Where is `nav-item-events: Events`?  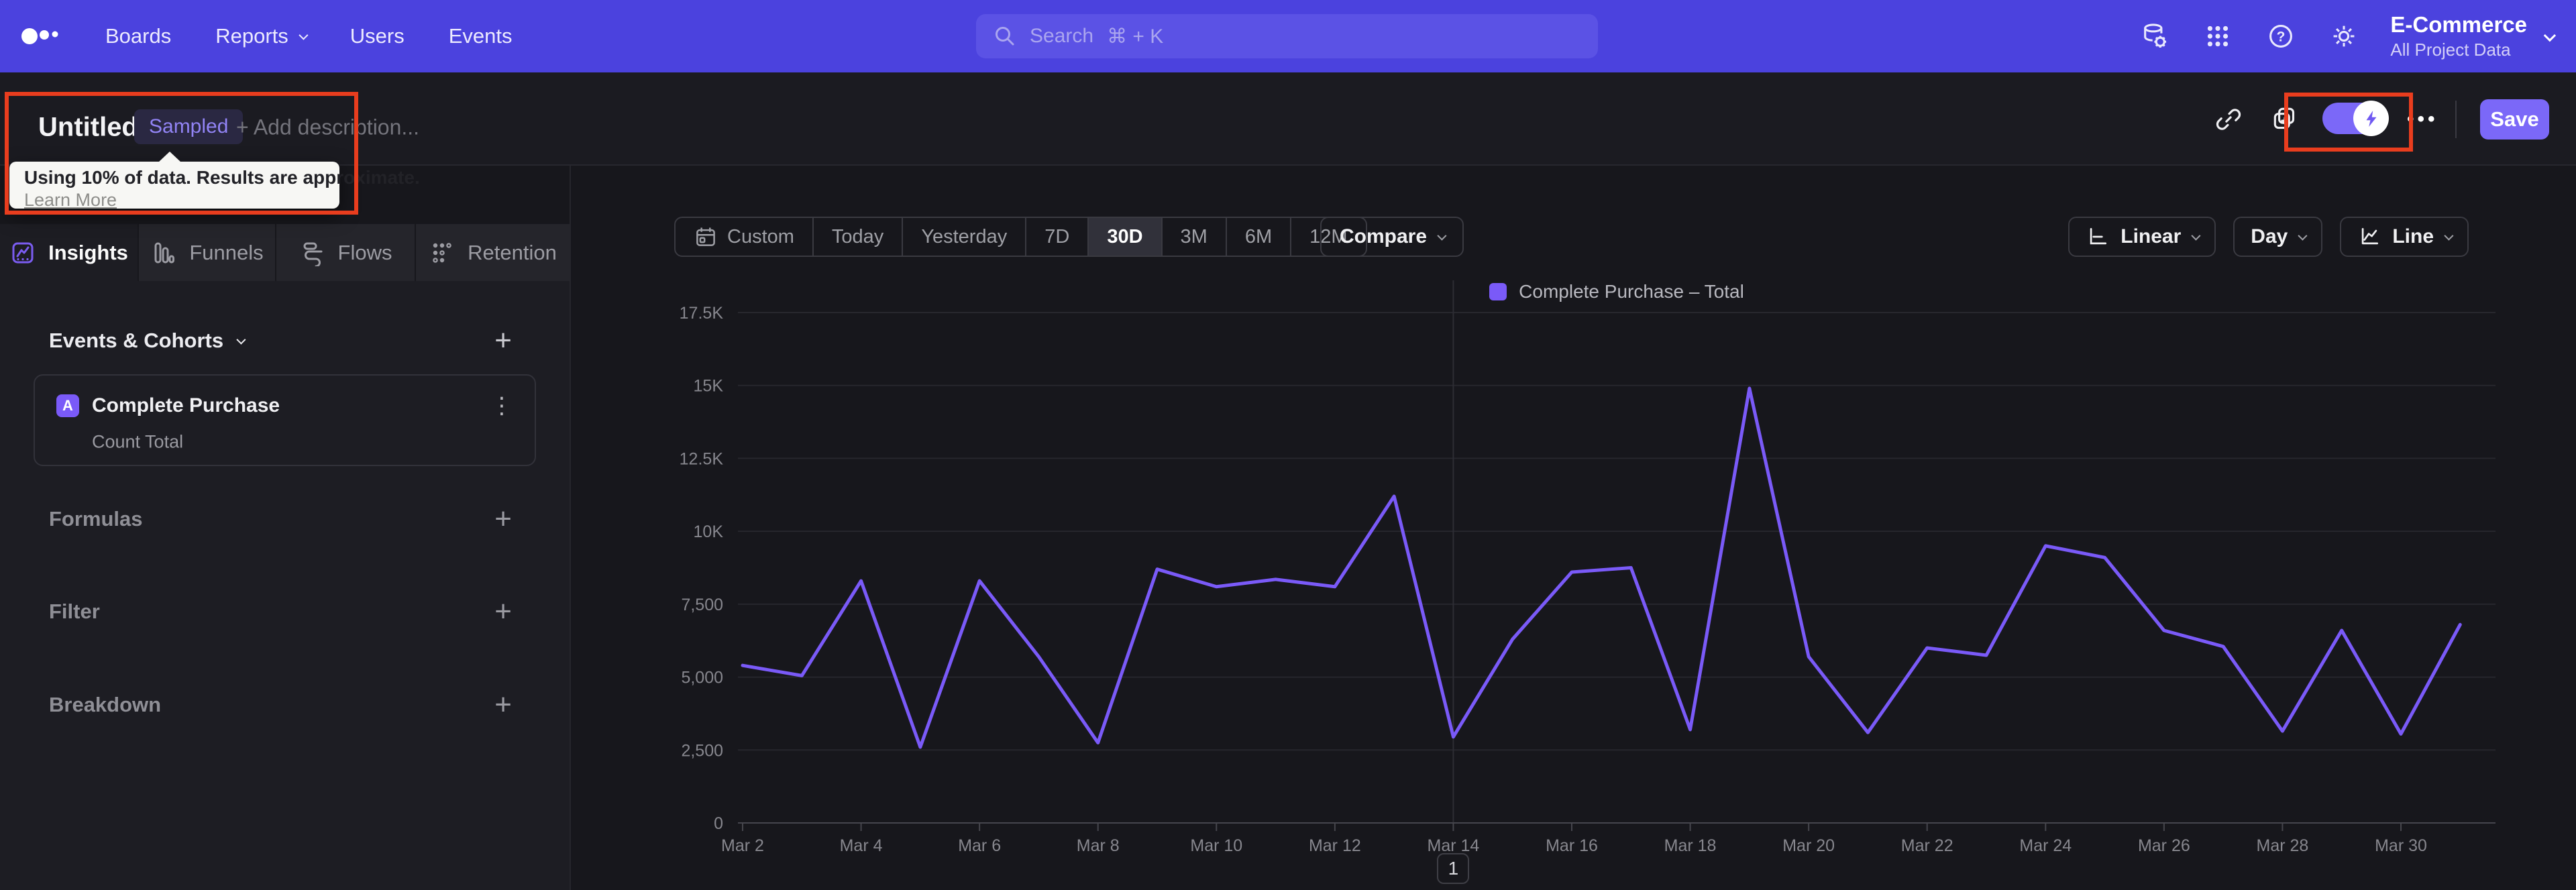
nav-item-events: Events is located at coordinates (481, 36).